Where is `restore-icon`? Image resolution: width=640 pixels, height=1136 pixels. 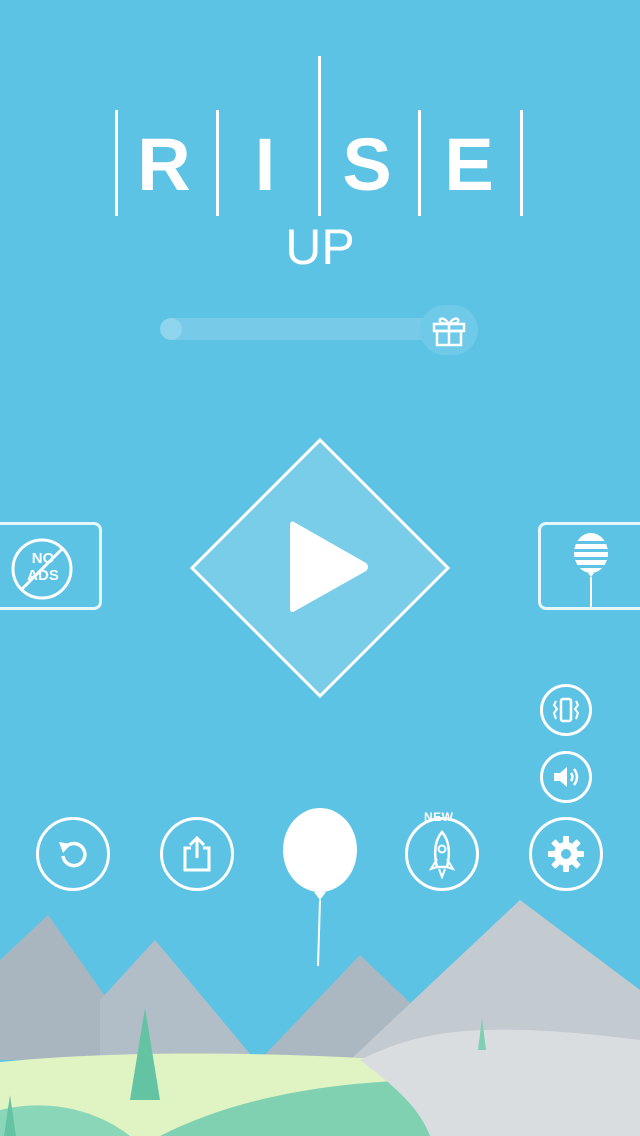
restore-icon is located at coordinates (73, 854).